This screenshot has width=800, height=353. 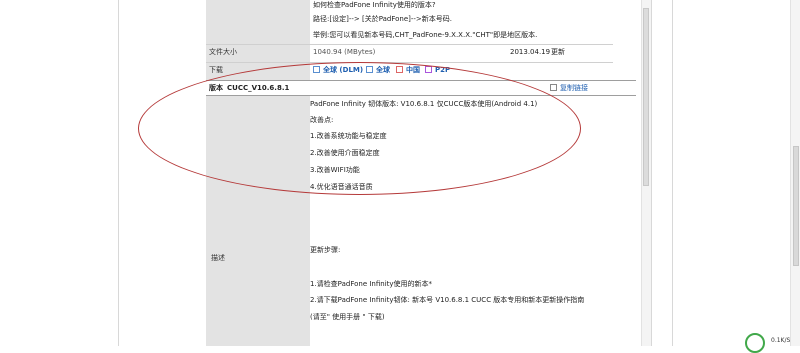 I want to click on file-size-label: 文件大小, so click(x=223, y=52).